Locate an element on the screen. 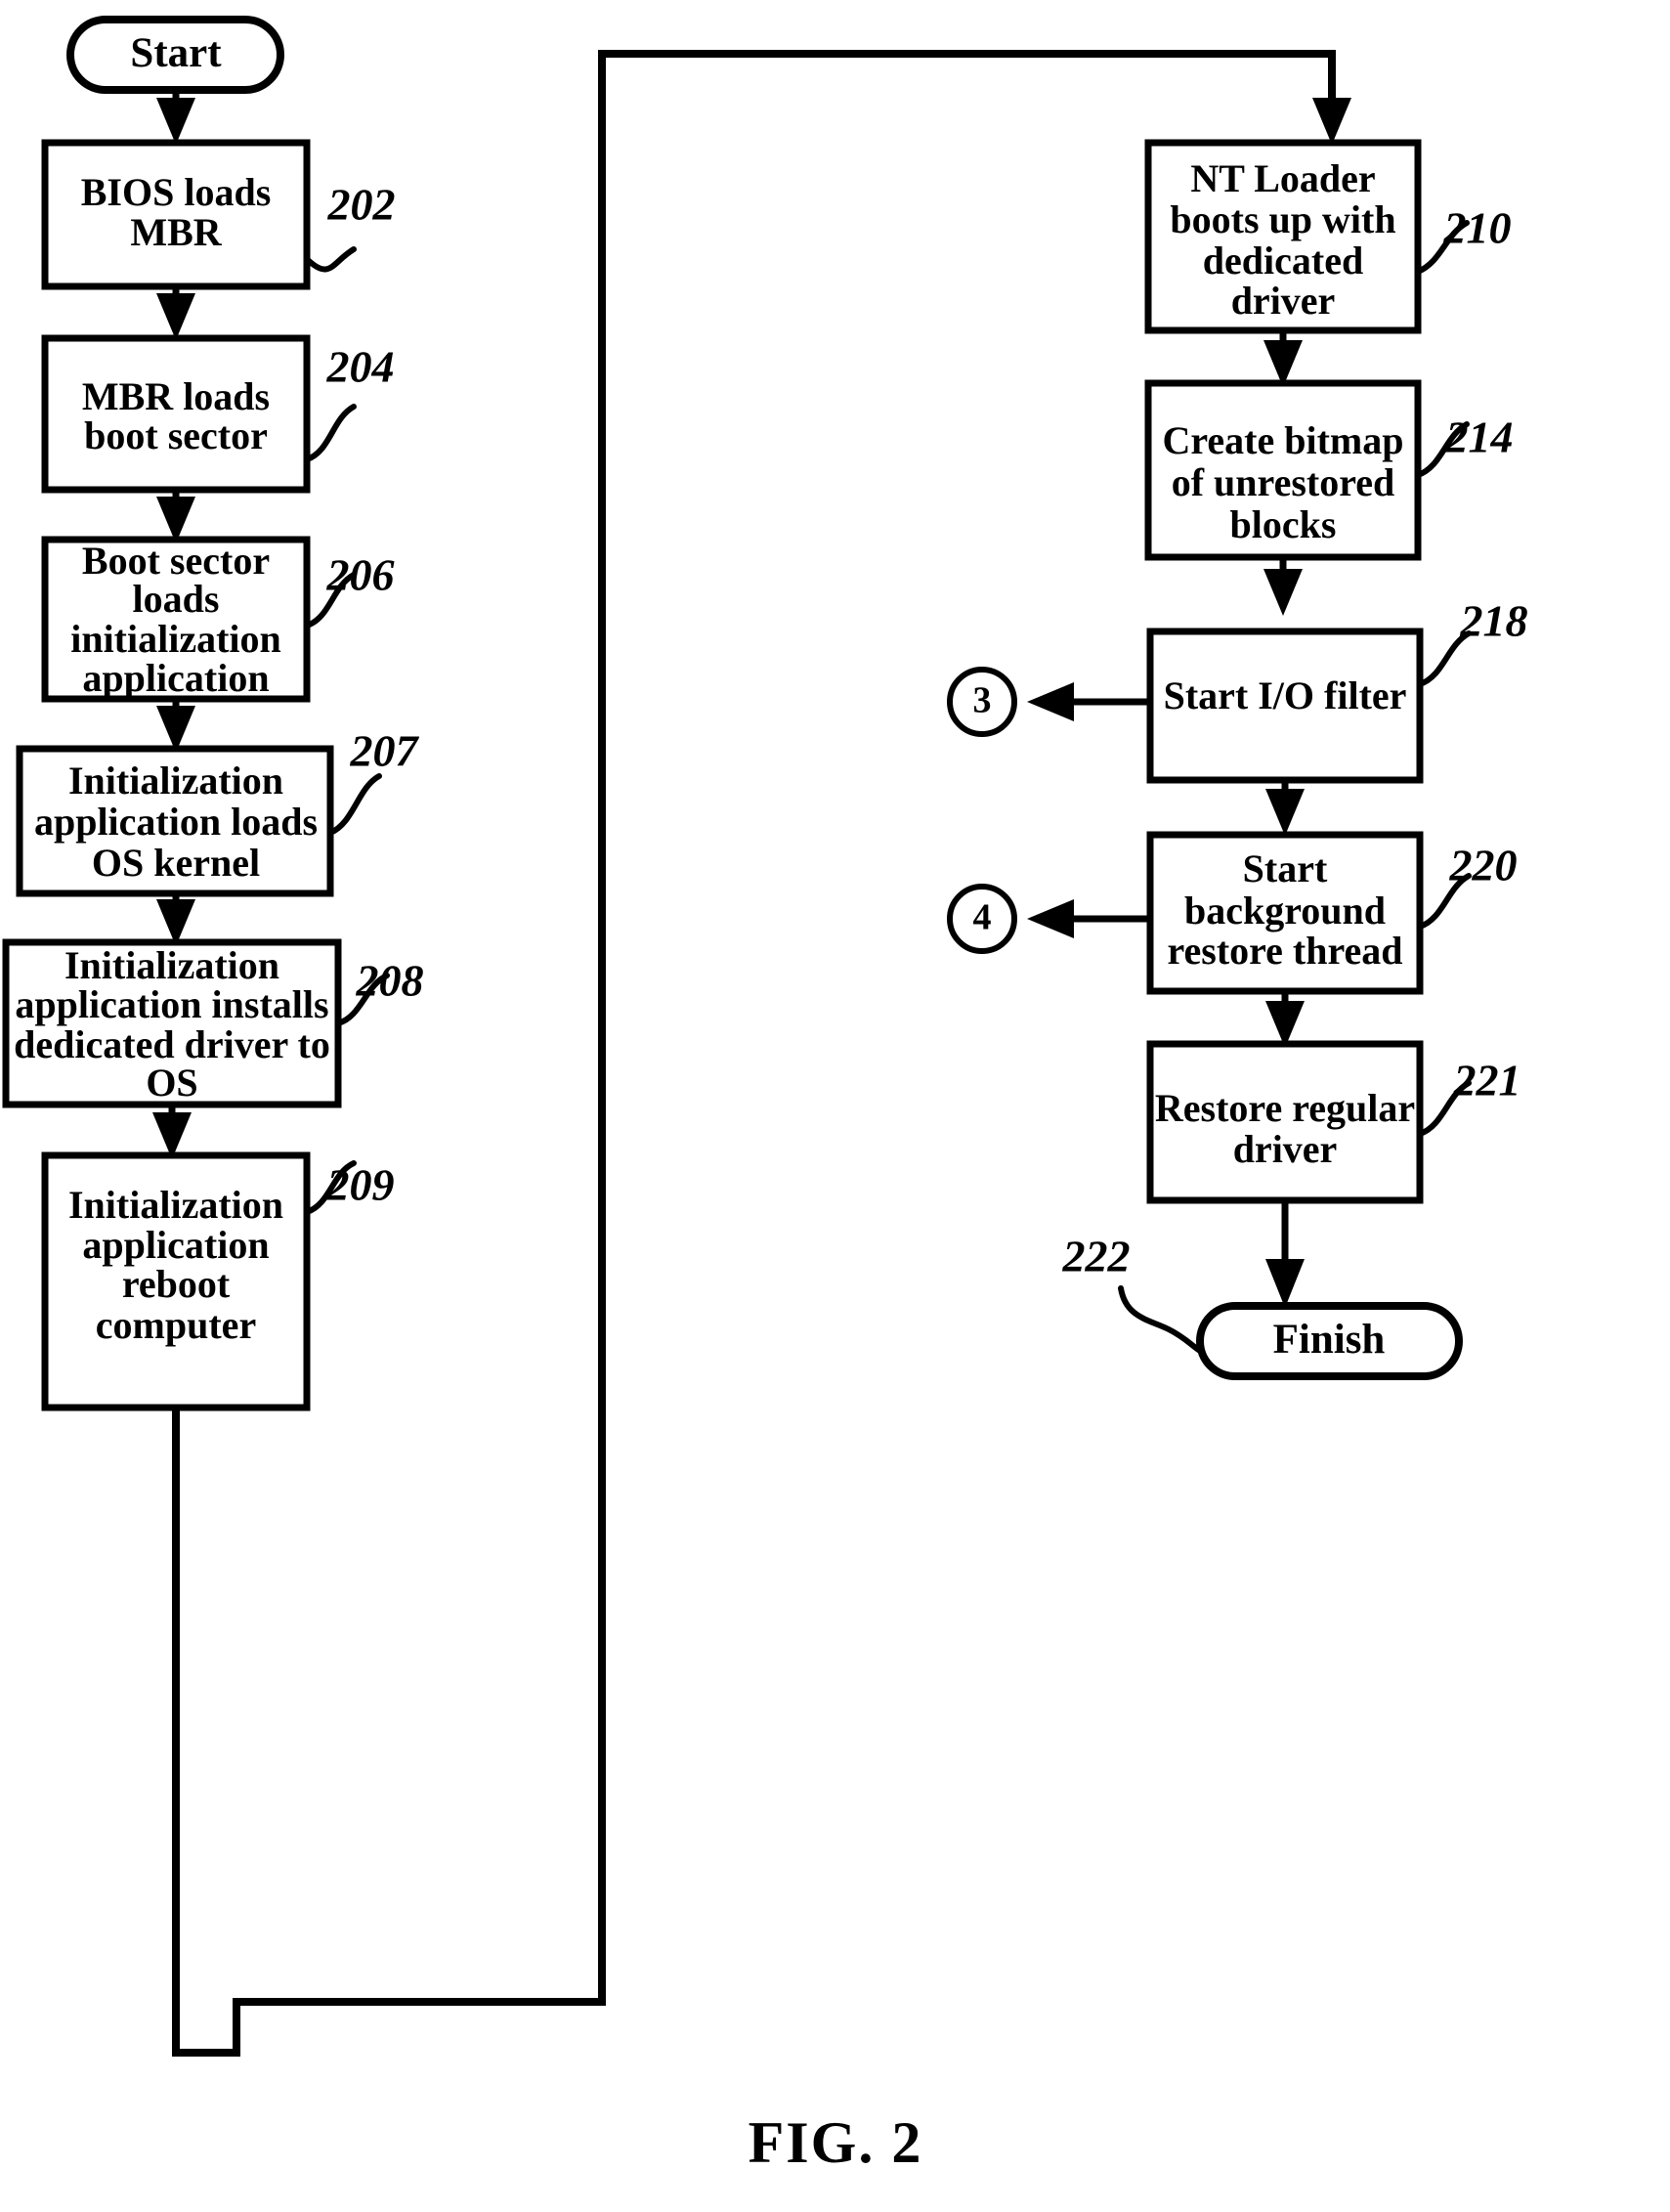 This screenshot has height=2212, width=1670. terminal-finish-label: Finish is located at coordinates (1329, 1340).